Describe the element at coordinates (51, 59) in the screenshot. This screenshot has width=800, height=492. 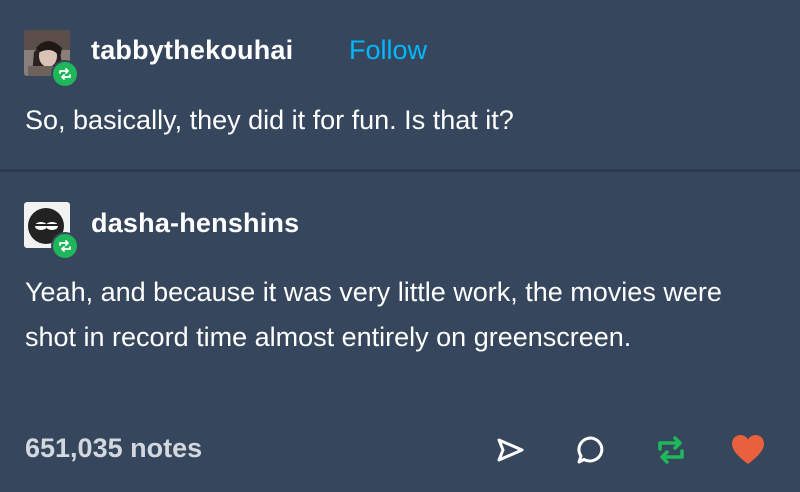
I see `avatar-tabbythekouhai` at that location.